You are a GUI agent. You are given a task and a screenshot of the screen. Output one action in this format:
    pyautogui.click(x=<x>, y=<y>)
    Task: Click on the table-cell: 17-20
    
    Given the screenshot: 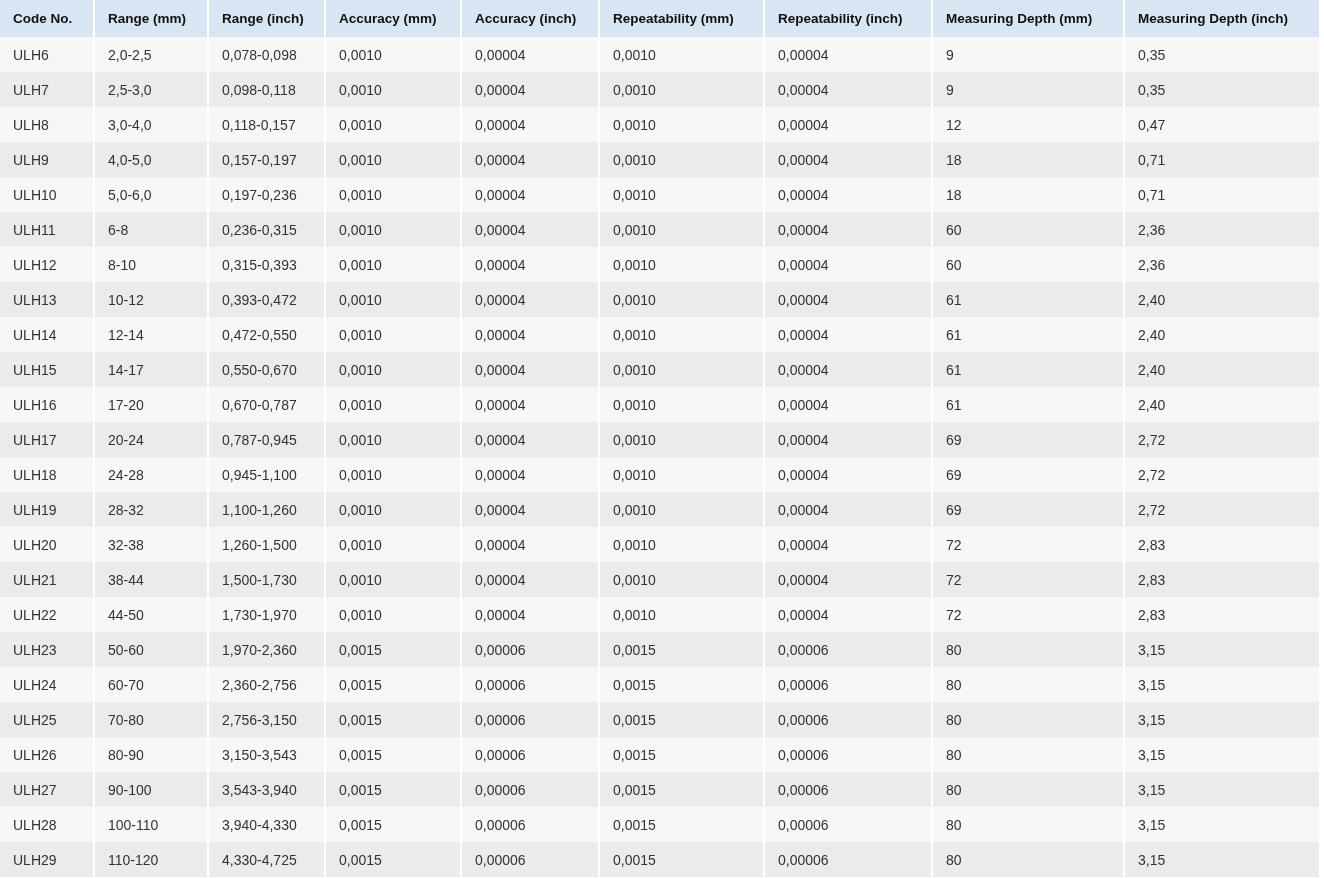 What is the action you would take?
    pyautogui.click(x=151, y=404)
    